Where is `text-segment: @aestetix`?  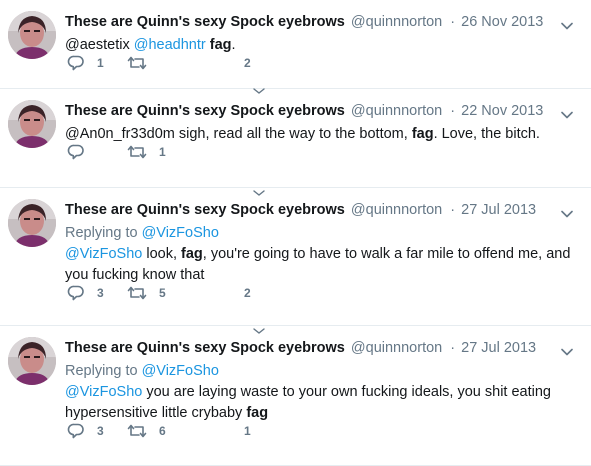
text-segment: @aestetix is located at coordinates (99, 45).